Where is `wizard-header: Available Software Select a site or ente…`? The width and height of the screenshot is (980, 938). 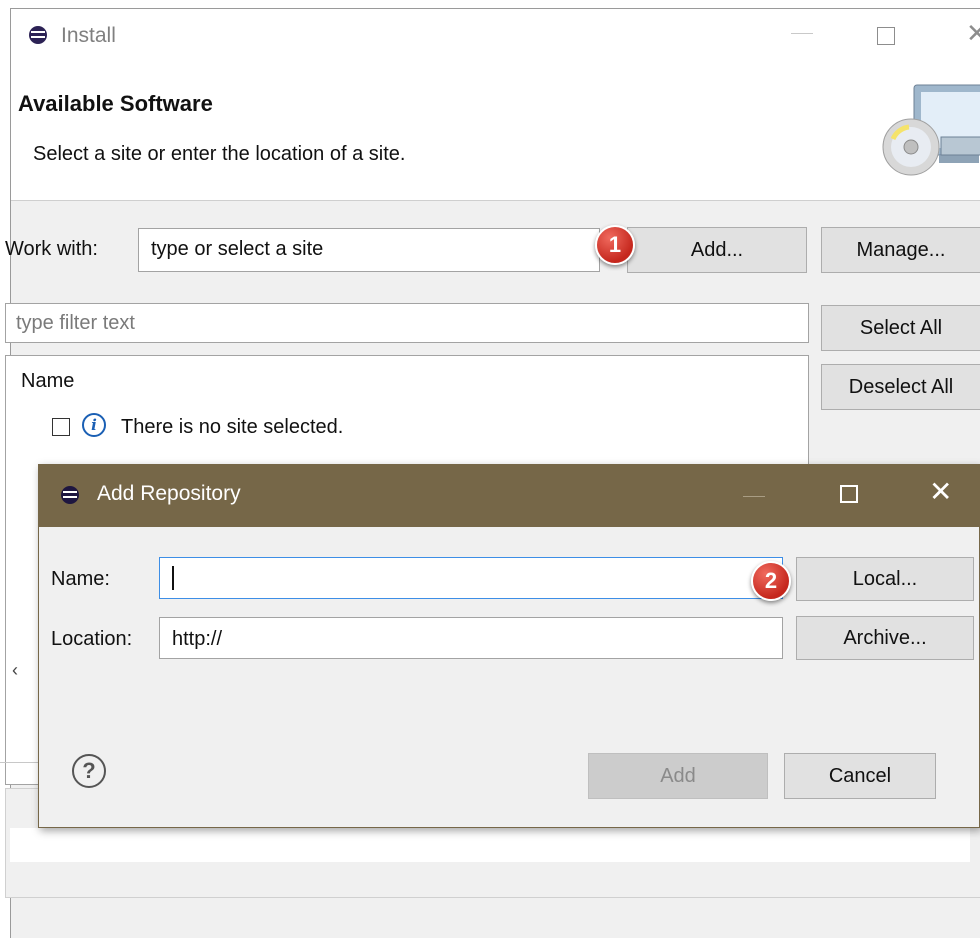 wizard-header: Available Software Select a site or ente… is located at coordinates (495, 131).